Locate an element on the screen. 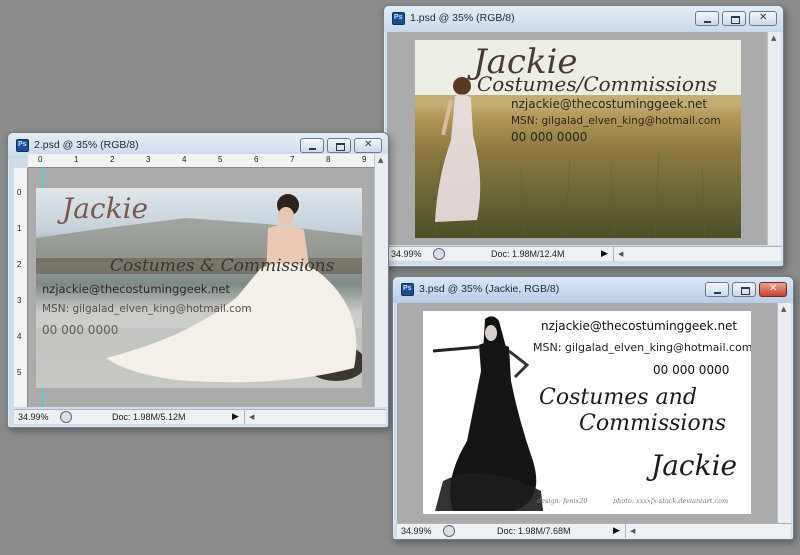 The height and width of the screenshot is (555, 800). card-tagline-line2: Commissions is located at coordinates (653, 423).